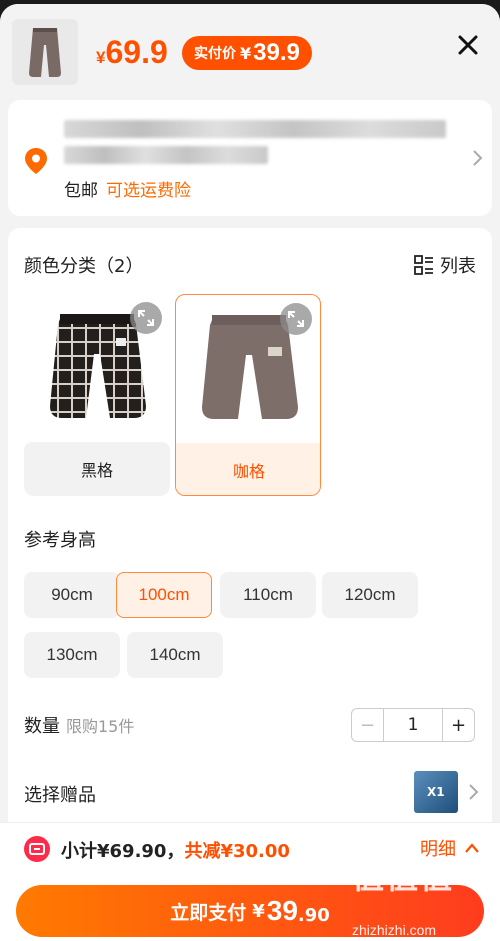 This screenshot has width=500, height=941. I want to click on subtotal-text: 小计¥69.90，共减¥30.00, so click(175, 851).